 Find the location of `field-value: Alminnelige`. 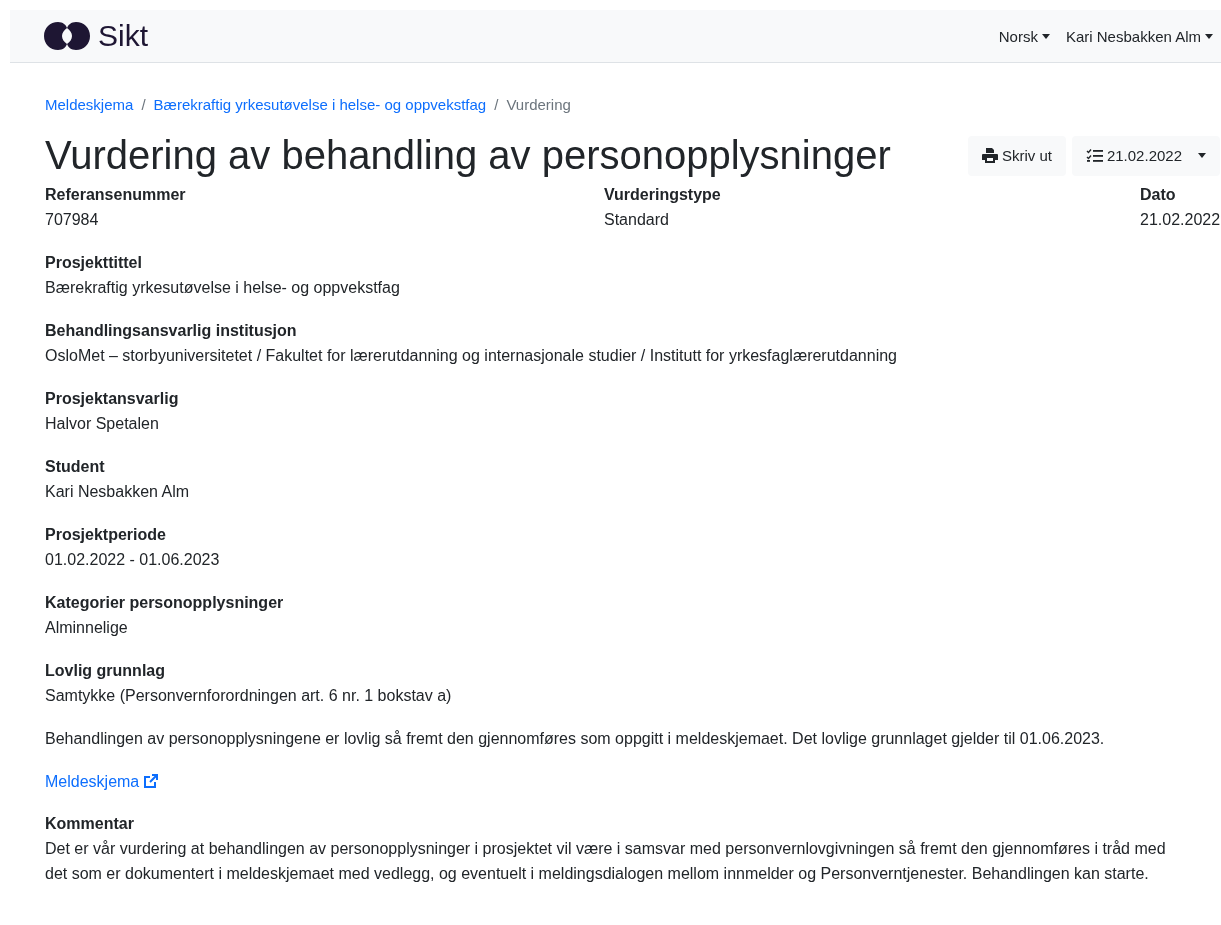

field-value: Alminnelige is located at coordinates (87, 628).